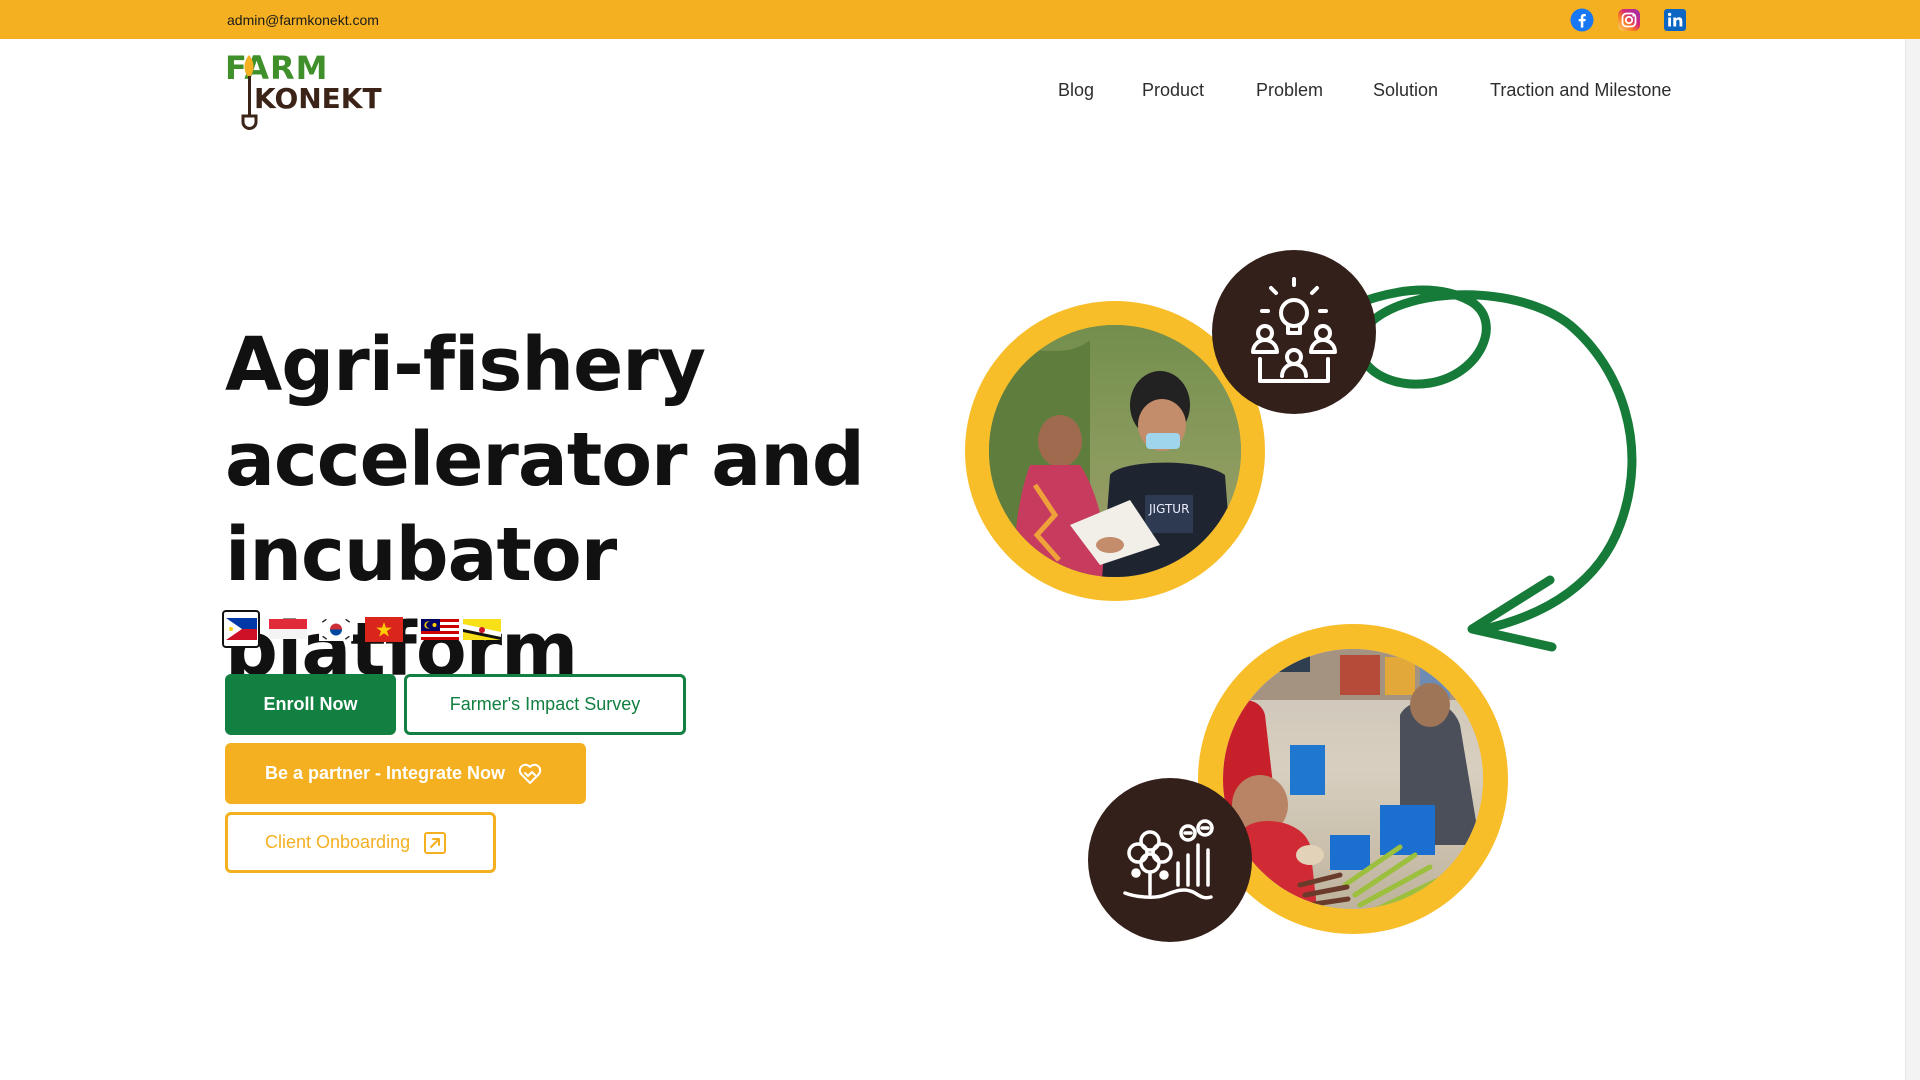 The image size is (1920, 1080). I want to click on client-onboarding-label: Client Onboarding, so click(338, 842).